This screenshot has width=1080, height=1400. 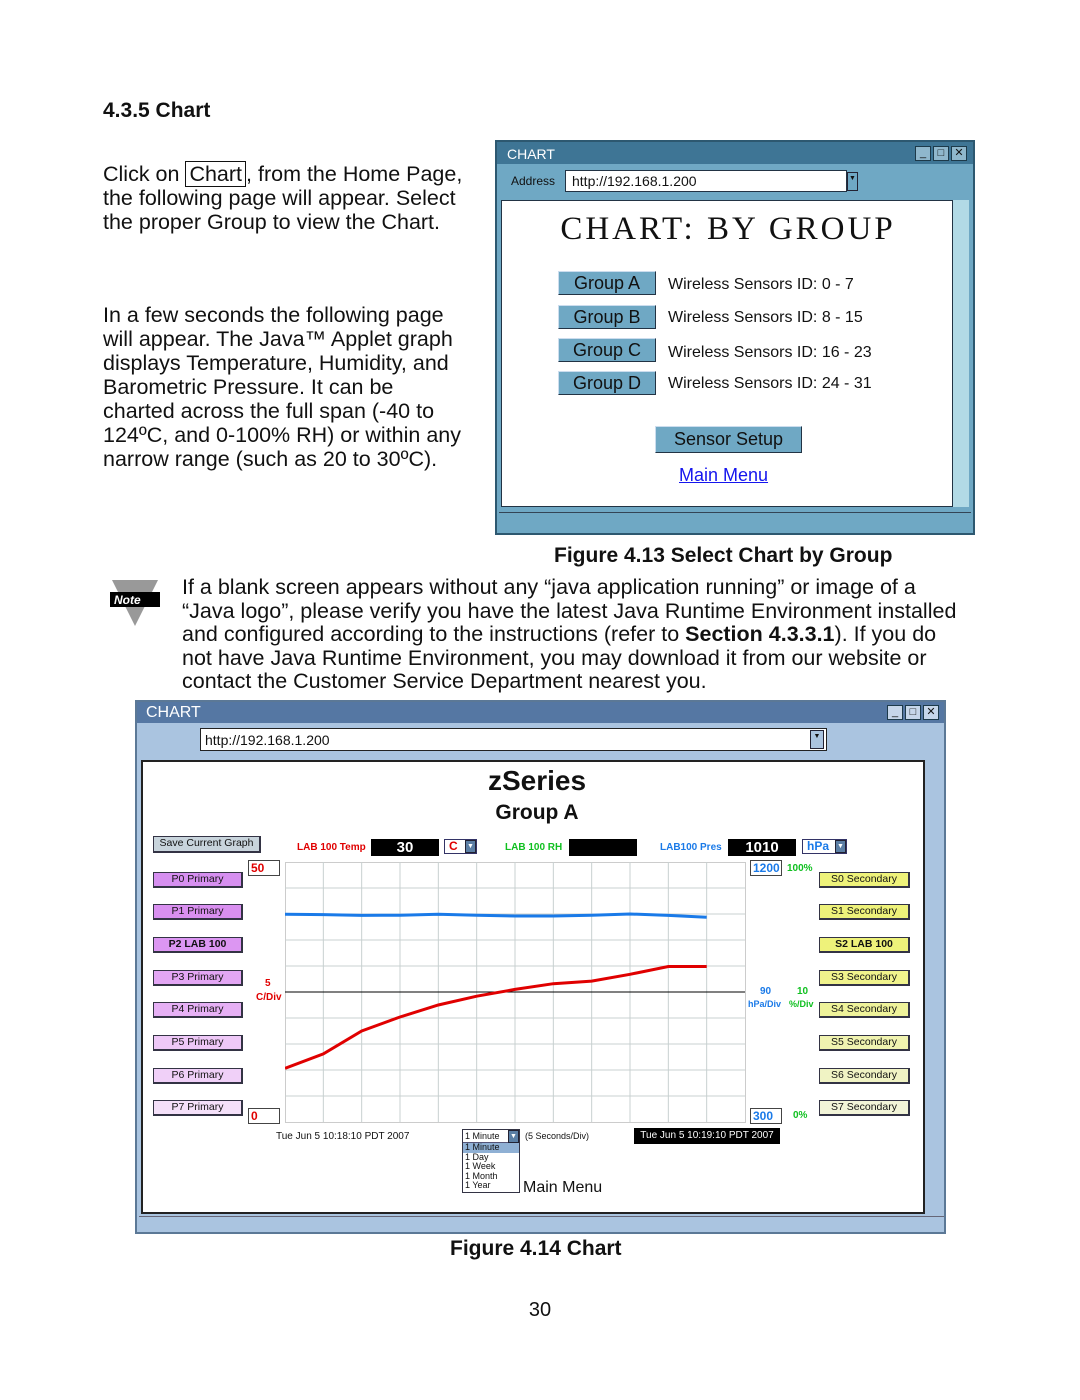 I want to click on secondary-button-5: S5 Secondary, so click(x=864, y=1043).